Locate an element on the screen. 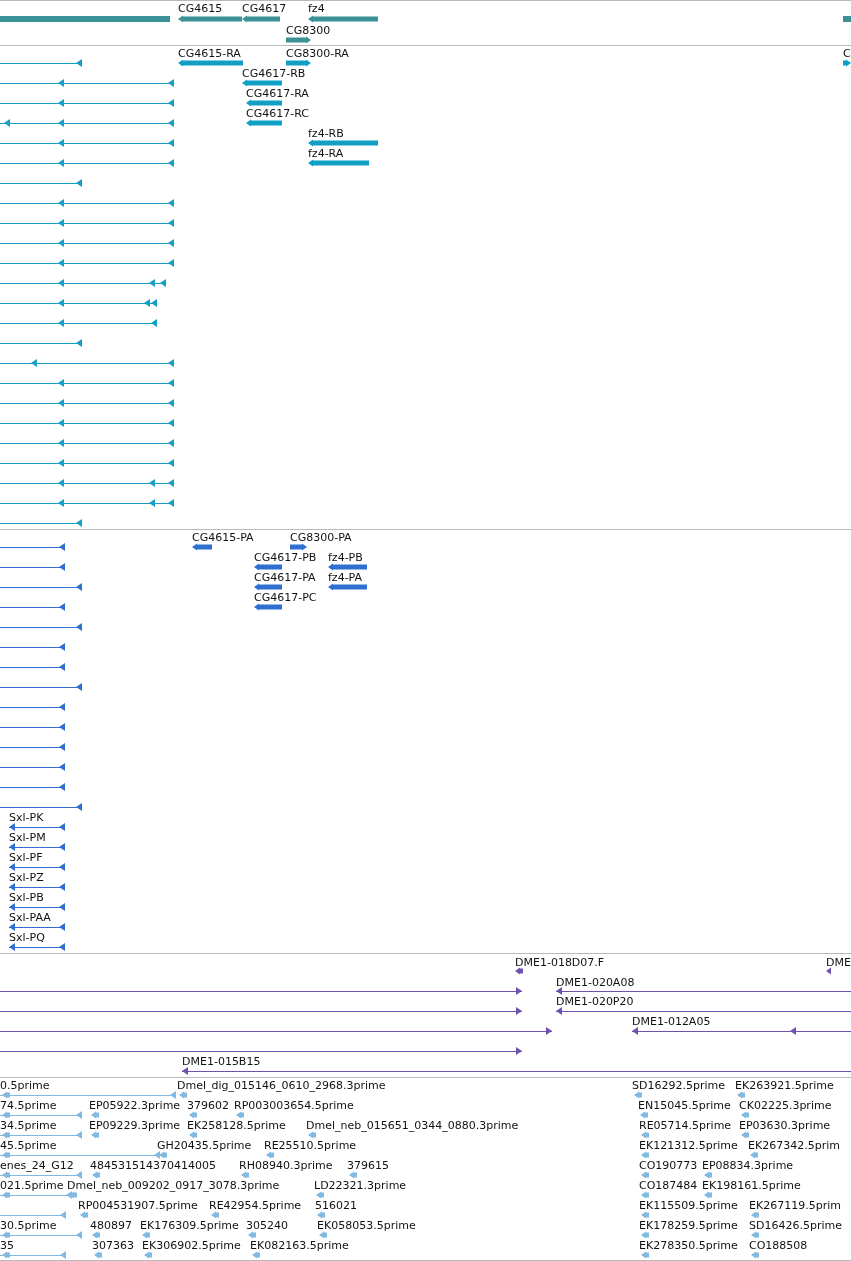 The image size is (851, 1261). feature-label: 30.5prime is located at coordinates (28, 1226).